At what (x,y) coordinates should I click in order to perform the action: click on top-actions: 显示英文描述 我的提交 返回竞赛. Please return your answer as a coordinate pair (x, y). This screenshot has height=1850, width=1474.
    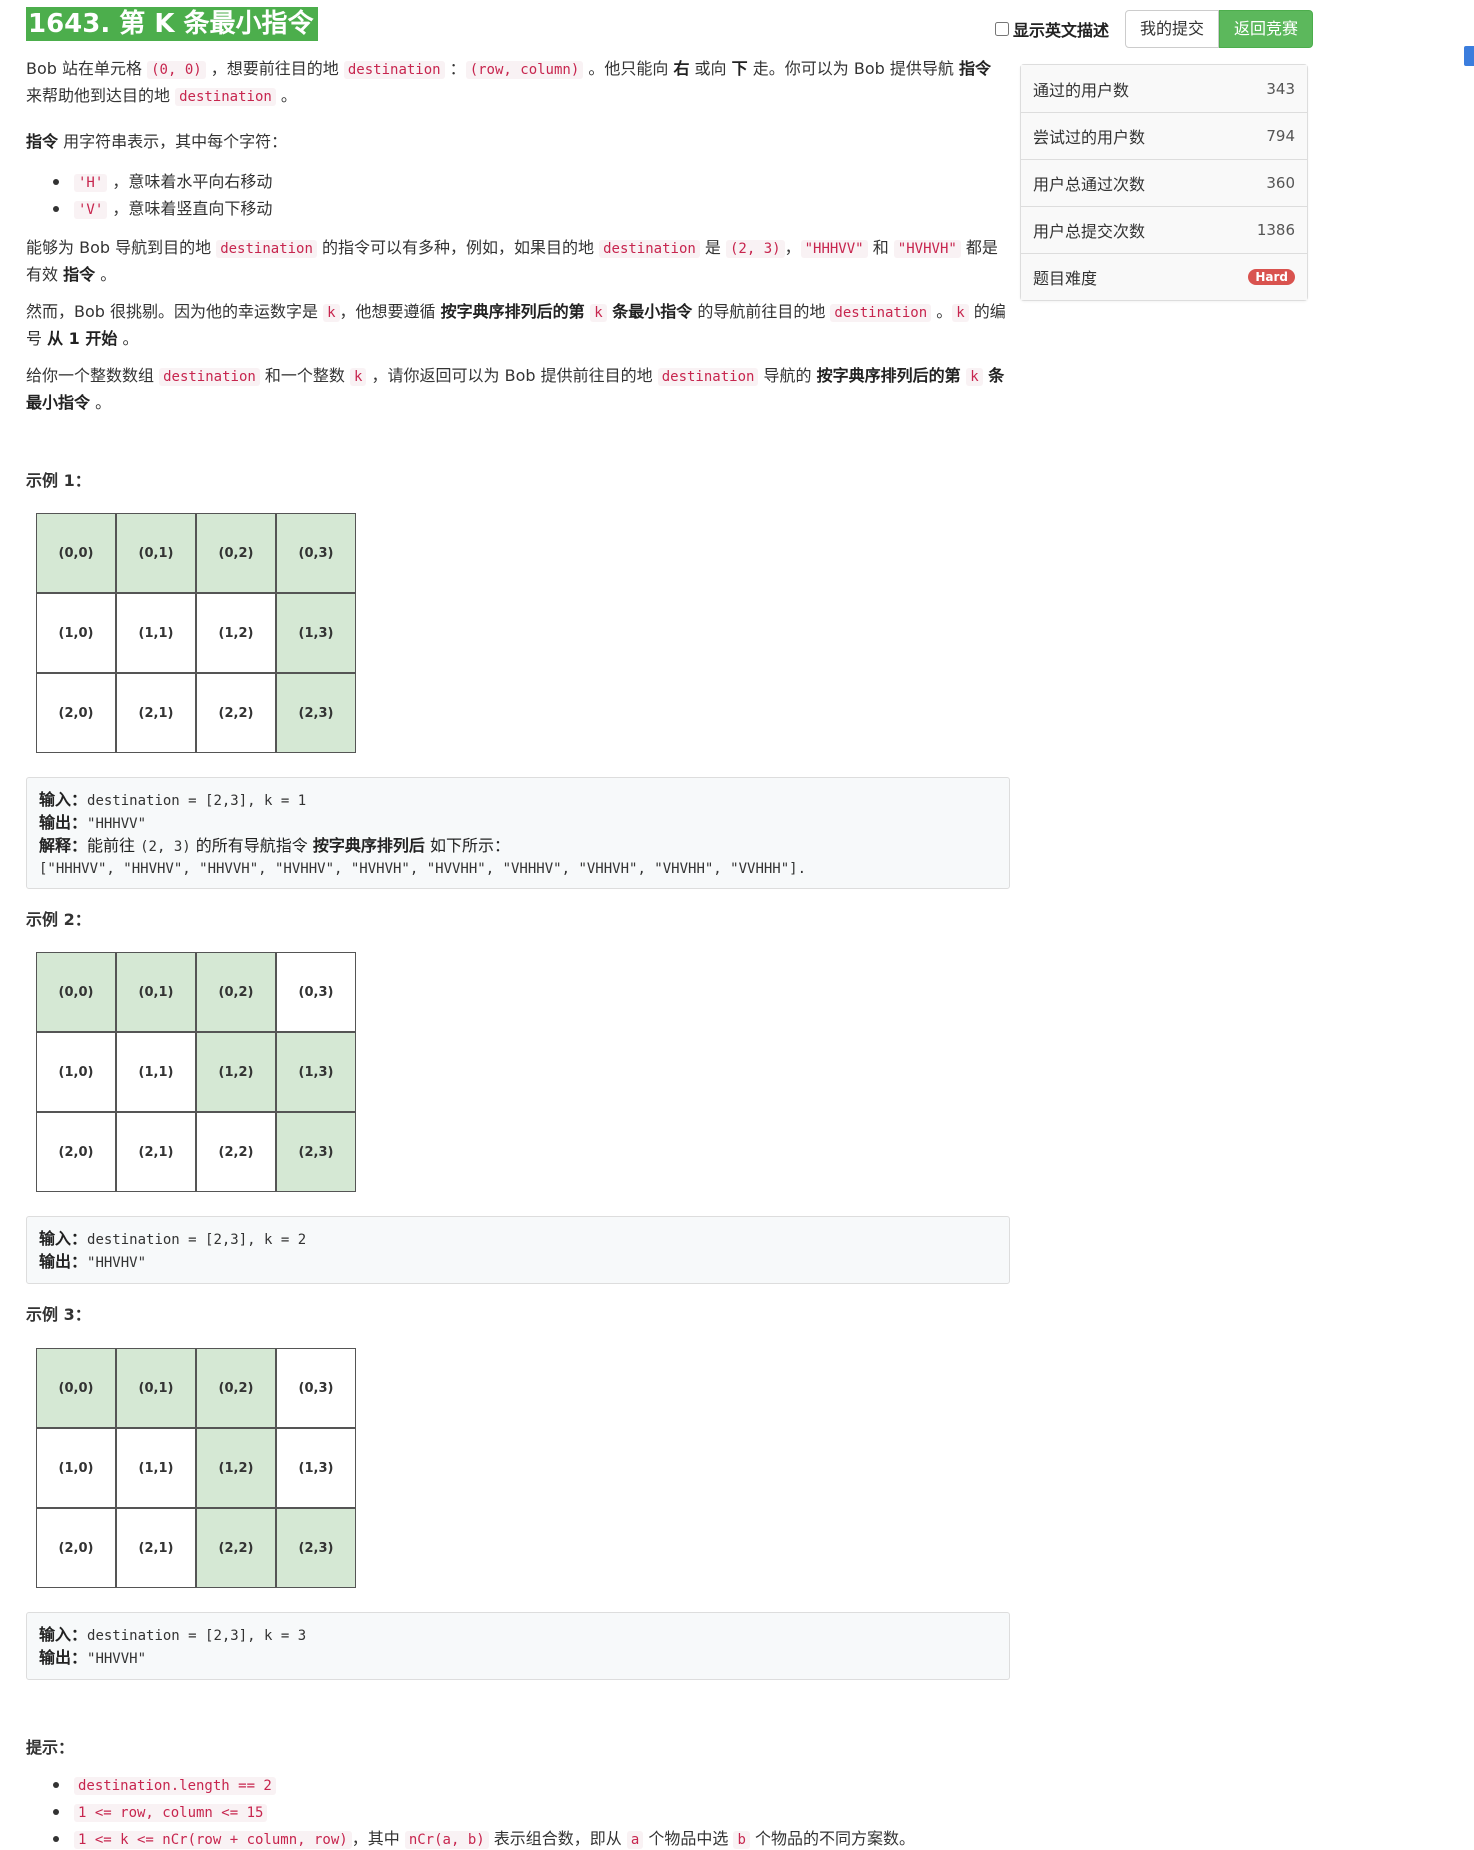
    Looking at the image, I should click on (1154, 29).